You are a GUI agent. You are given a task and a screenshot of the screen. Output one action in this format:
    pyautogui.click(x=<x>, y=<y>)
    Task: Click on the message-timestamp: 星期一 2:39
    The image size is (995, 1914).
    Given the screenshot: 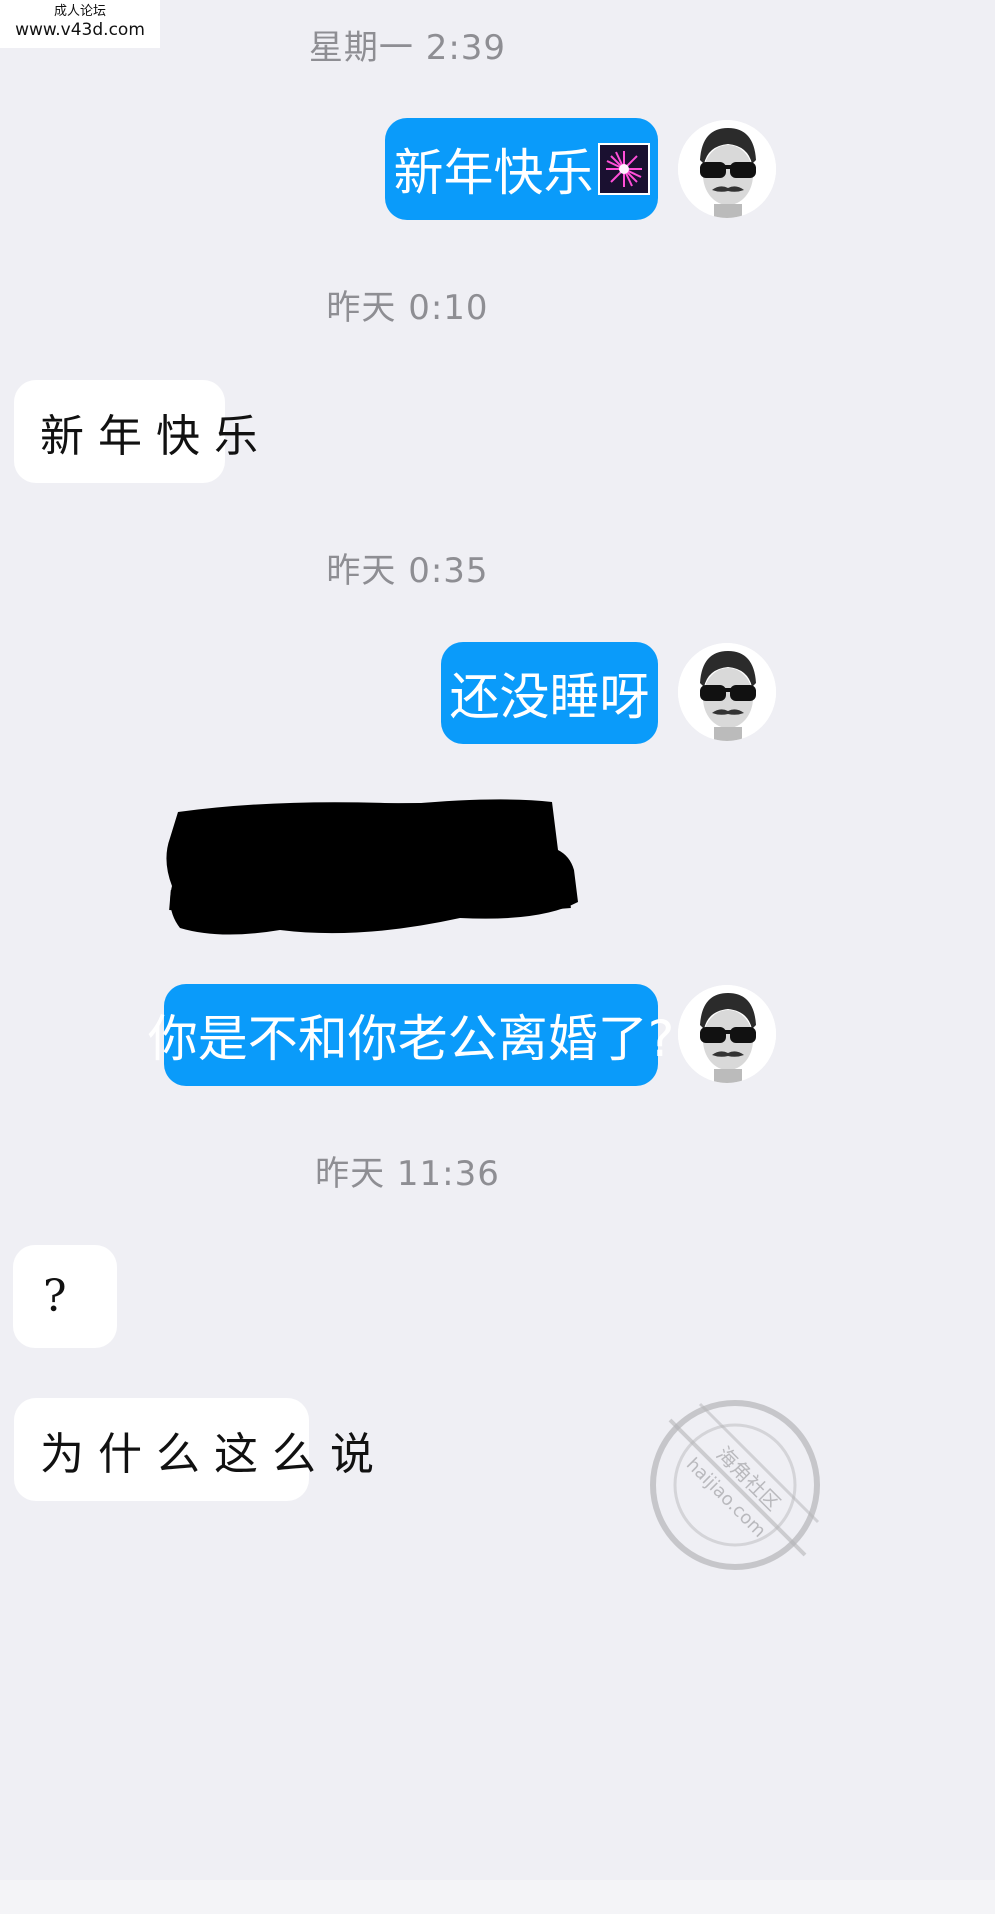 What is the action you would take?
    pyautogui.click(x=407, y=48)
    